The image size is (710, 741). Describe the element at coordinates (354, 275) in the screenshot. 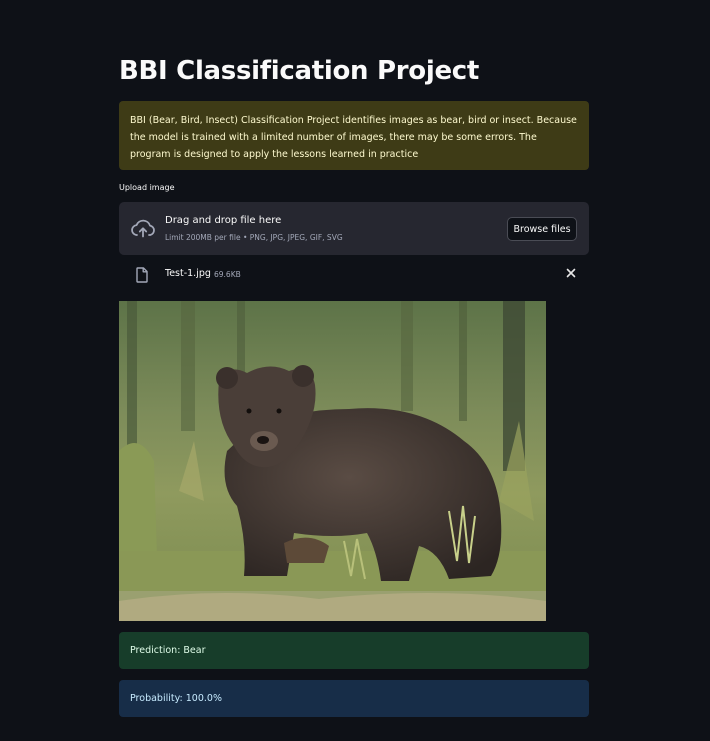

I see `uploaded-file-row: Test-1.jpg 69.6KB` at that location.